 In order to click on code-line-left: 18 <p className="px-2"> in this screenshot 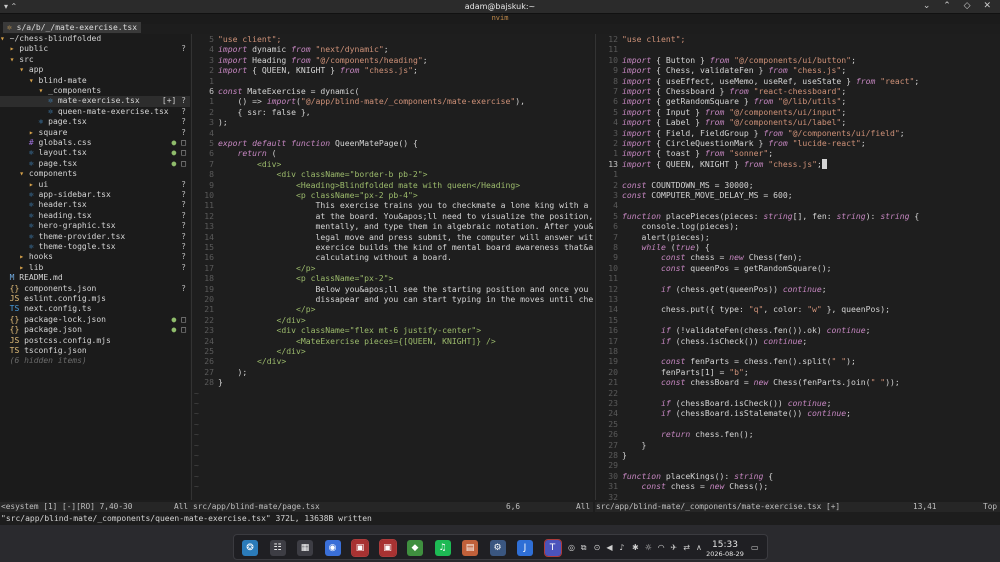, I will do `click(392, 278)`.